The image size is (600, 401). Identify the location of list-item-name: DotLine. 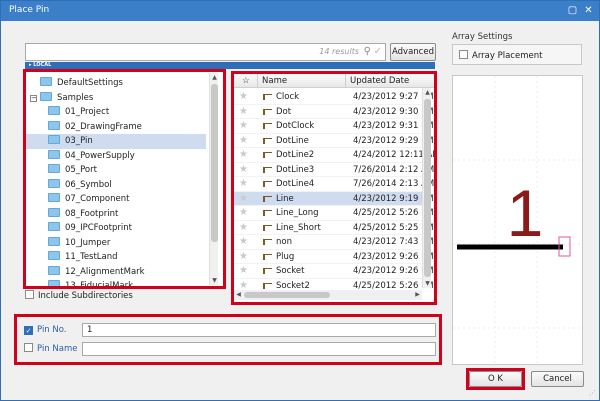
(292, 140).